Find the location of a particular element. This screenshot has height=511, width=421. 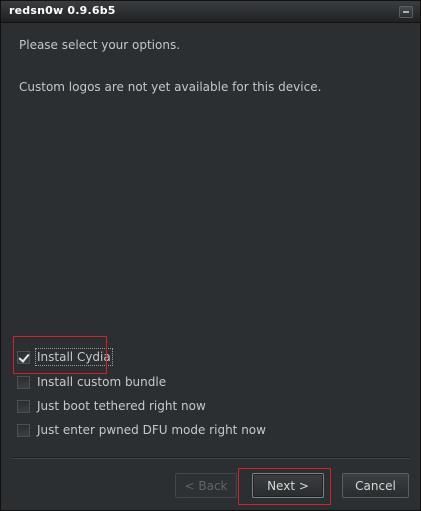

option-boot-tethered: Just boot tethered right now is located at coordinates (111, 406).